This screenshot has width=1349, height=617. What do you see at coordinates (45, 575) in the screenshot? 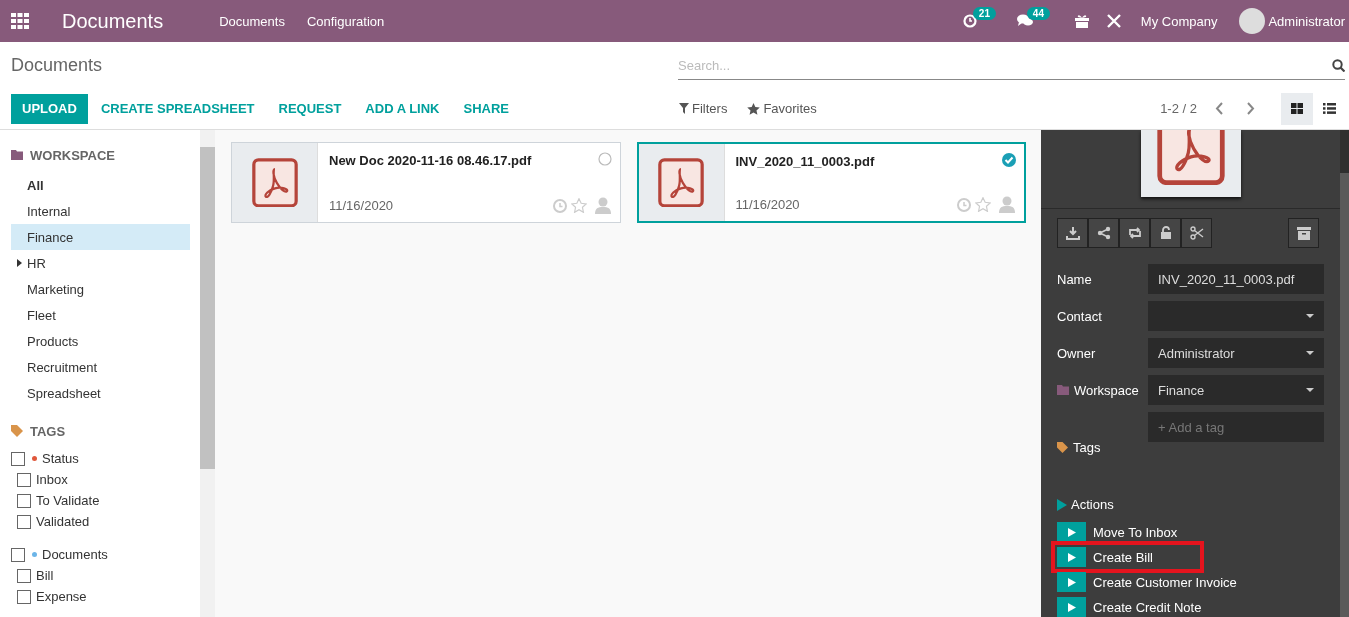
I see `tag-label: Bill` at bounding box center [45, 575].